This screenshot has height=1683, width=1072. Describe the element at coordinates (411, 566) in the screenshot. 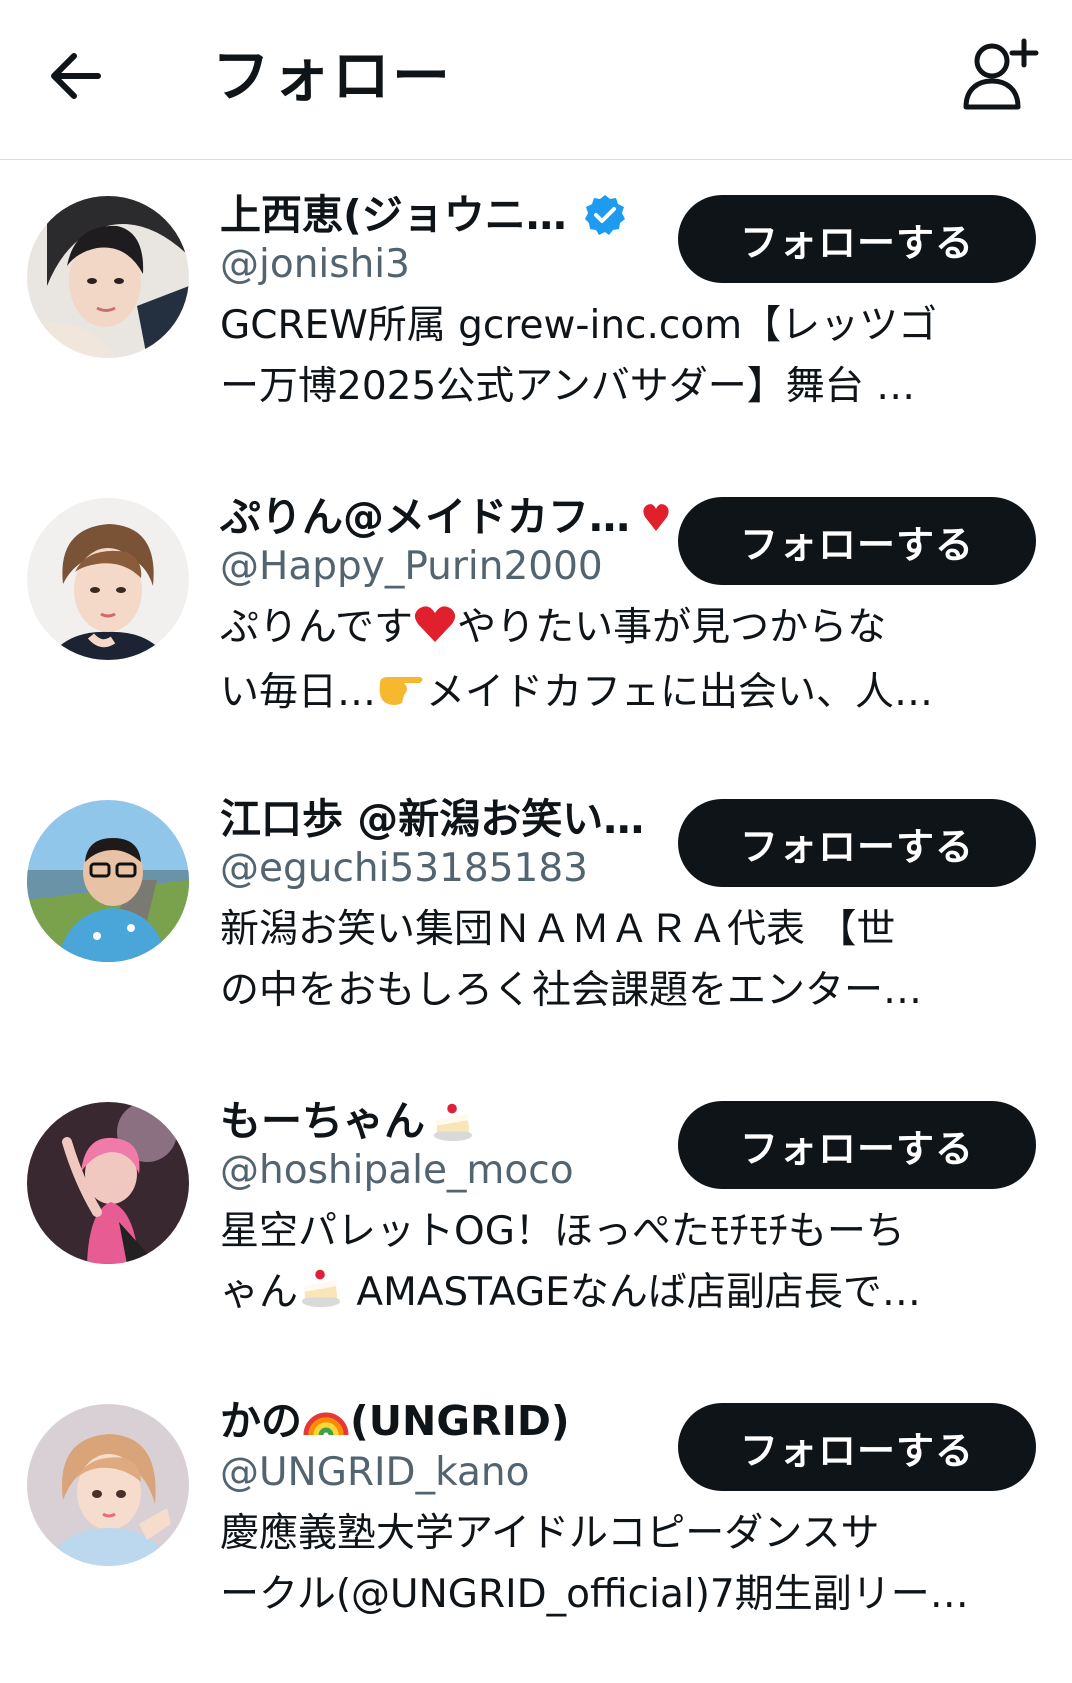

I see `user-handle: @Happy_Purin2000` at that location.